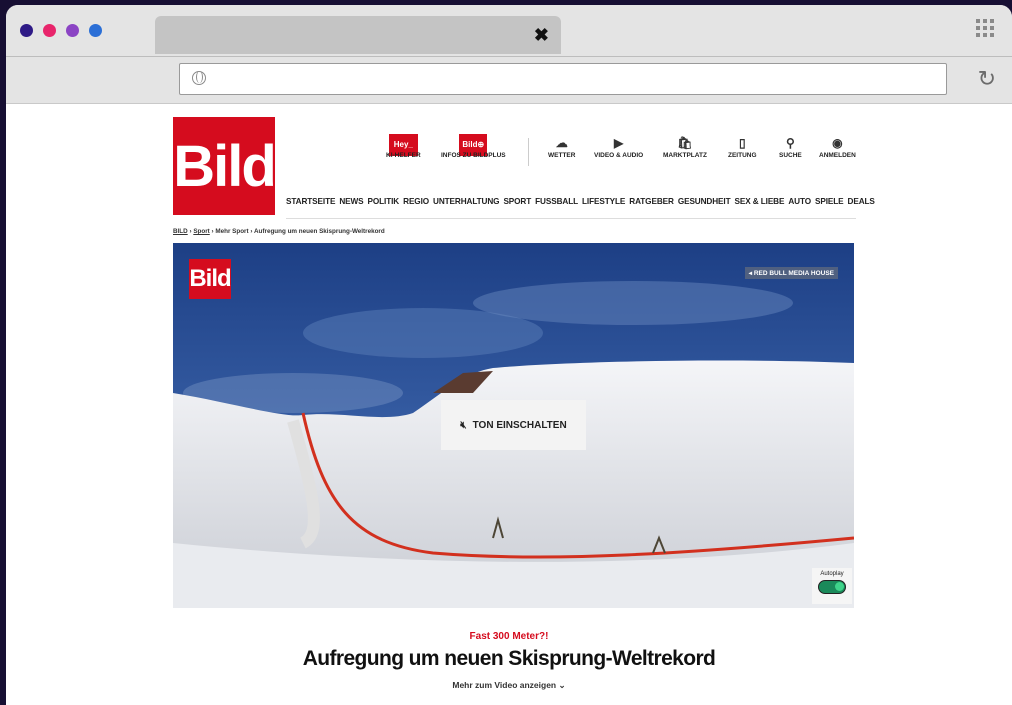 This screenshot has height=705, width=1012. I want to click on wetter-label: WETTER, so click(562, 155).